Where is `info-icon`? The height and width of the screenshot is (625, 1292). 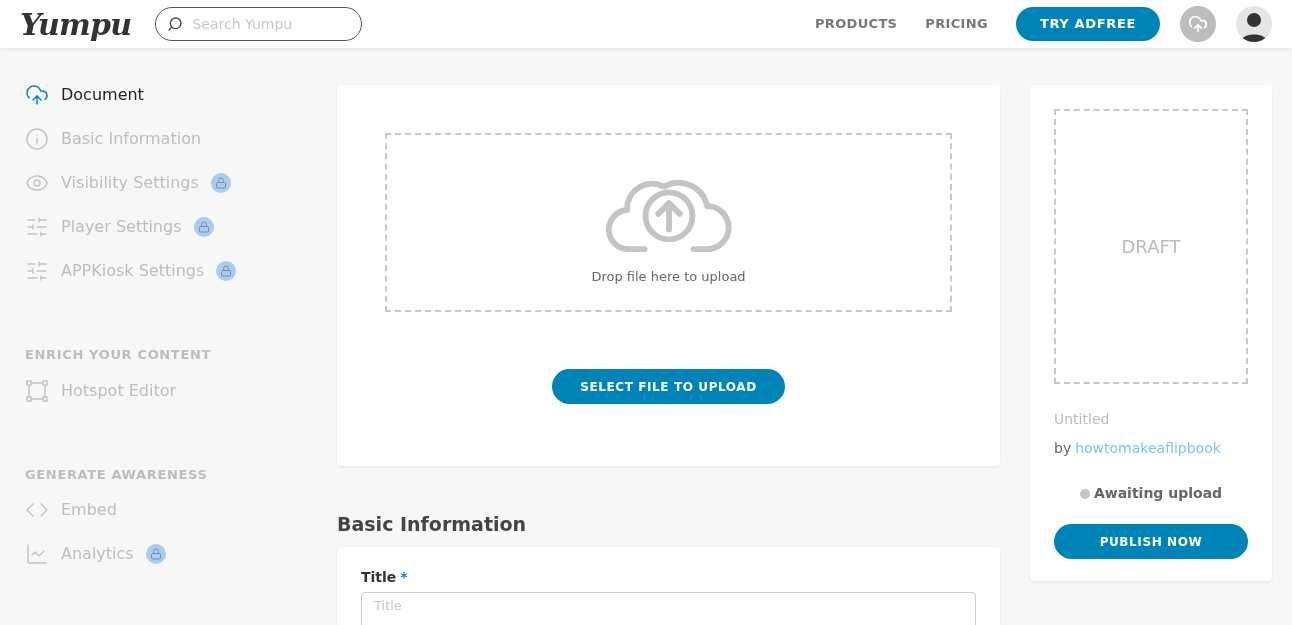
info-icon is located at coordinates (37, 139).